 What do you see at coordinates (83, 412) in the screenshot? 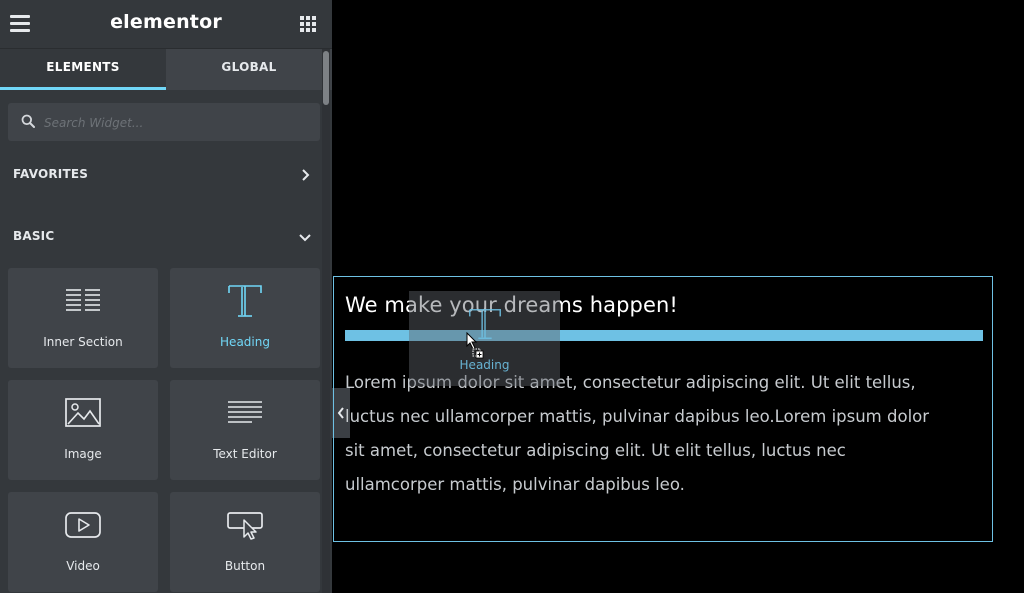
I see `image-icon` at bounding box center [83, 412].